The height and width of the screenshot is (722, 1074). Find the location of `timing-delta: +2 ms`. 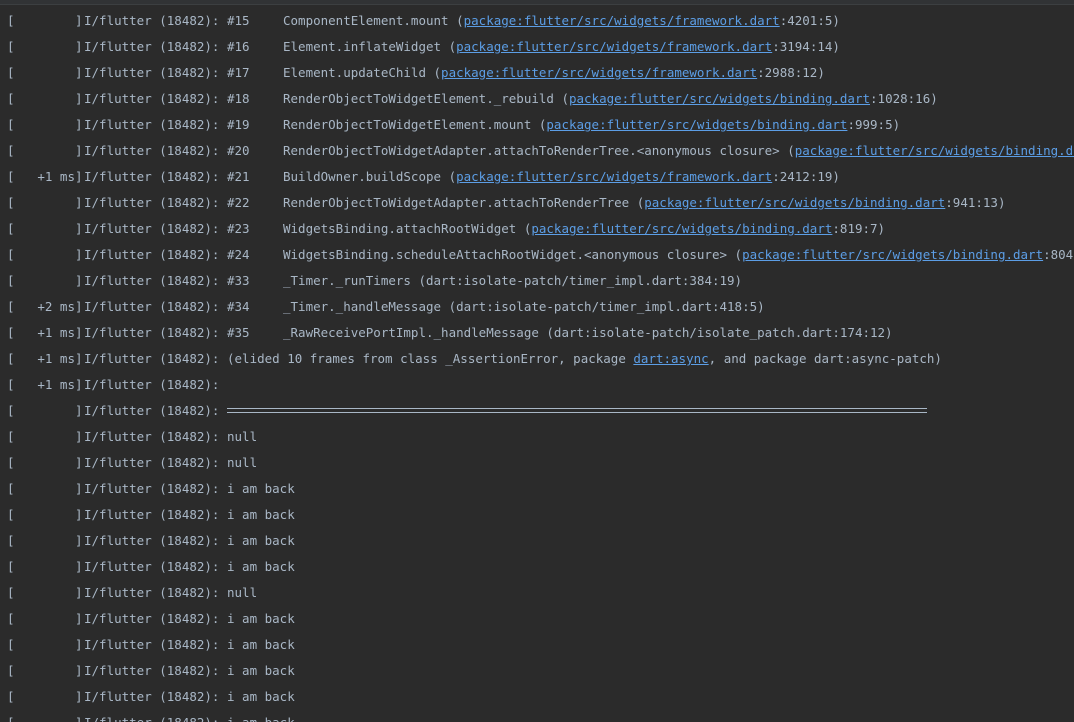

timing-delta: +2 ms is located at coordinates (56, 306).